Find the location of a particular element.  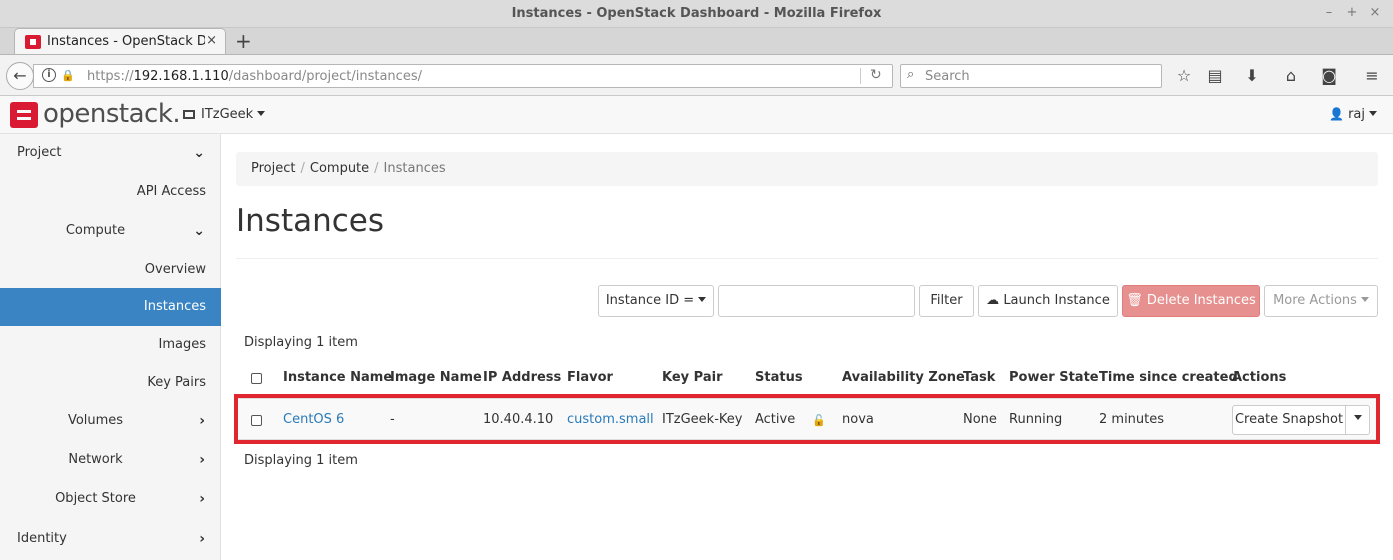

column-header-instance-name: Instance Name is located at coordinates (337, 377).